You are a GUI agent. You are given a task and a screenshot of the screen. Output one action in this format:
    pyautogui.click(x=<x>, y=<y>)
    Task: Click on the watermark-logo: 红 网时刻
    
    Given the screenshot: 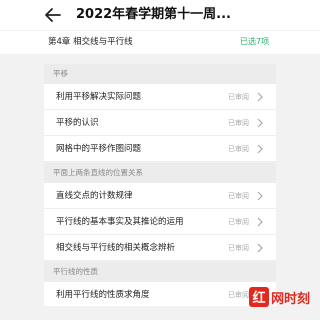 What is the action you would take?
    pyautogui.click(x=279, y=297)
    